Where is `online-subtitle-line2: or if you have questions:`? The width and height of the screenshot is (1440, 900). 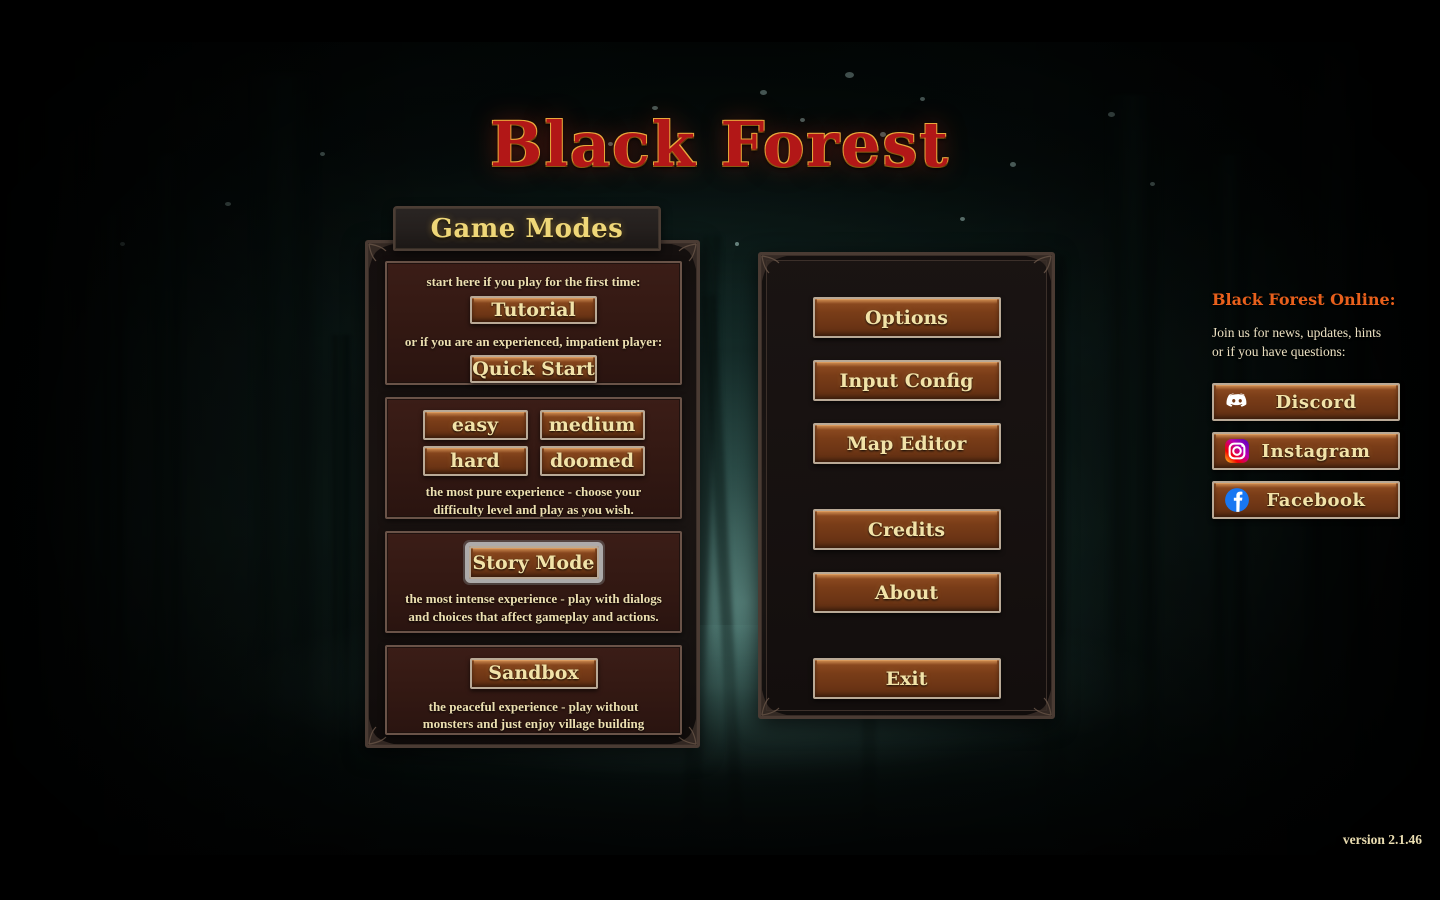
online-subtitle-line2: or if you have questions: is located at coordinates (1279, 352).